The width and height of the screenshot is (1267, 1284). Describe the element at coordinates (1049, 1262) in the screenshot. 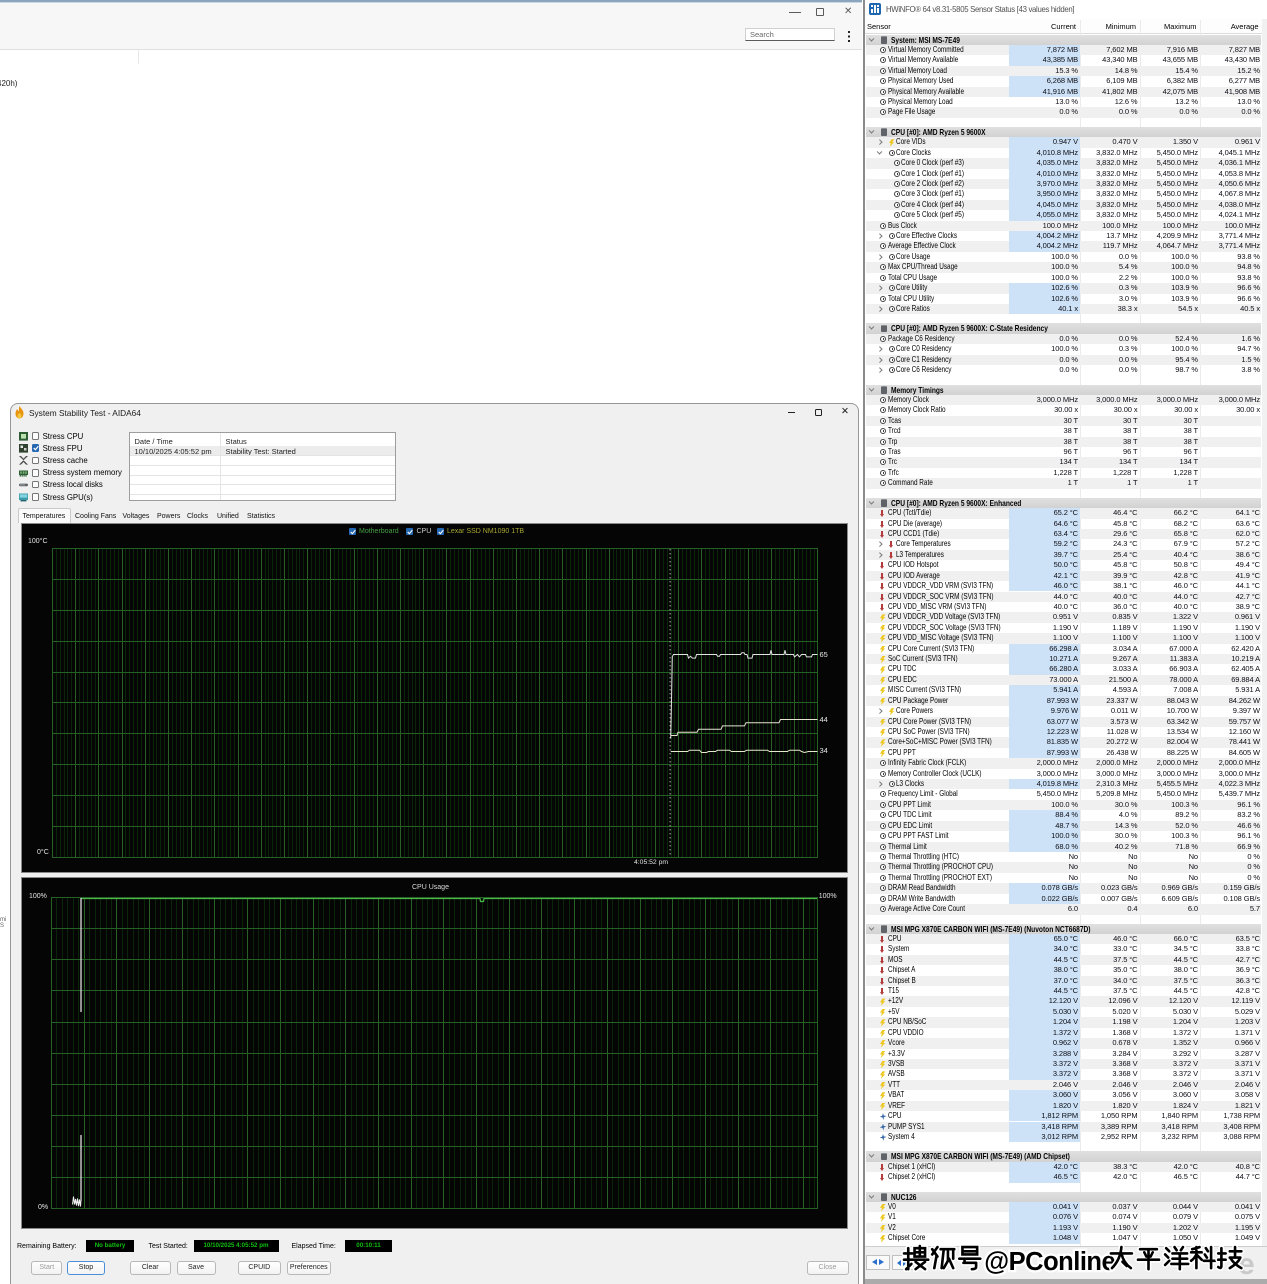

I see `svg-text: @PConline` at that location.